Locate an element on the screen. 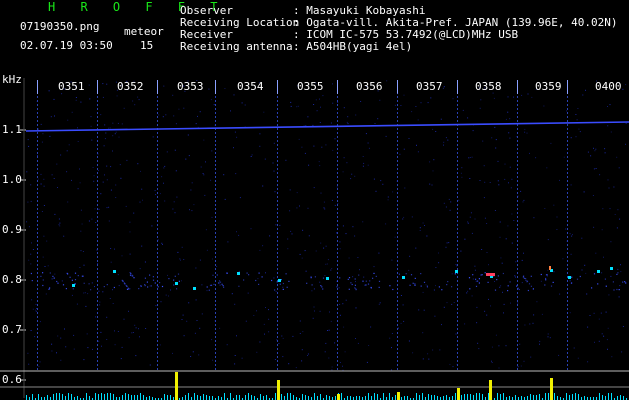  freq-tick-0-6: 0.6 is located at coordinates (12, 379).